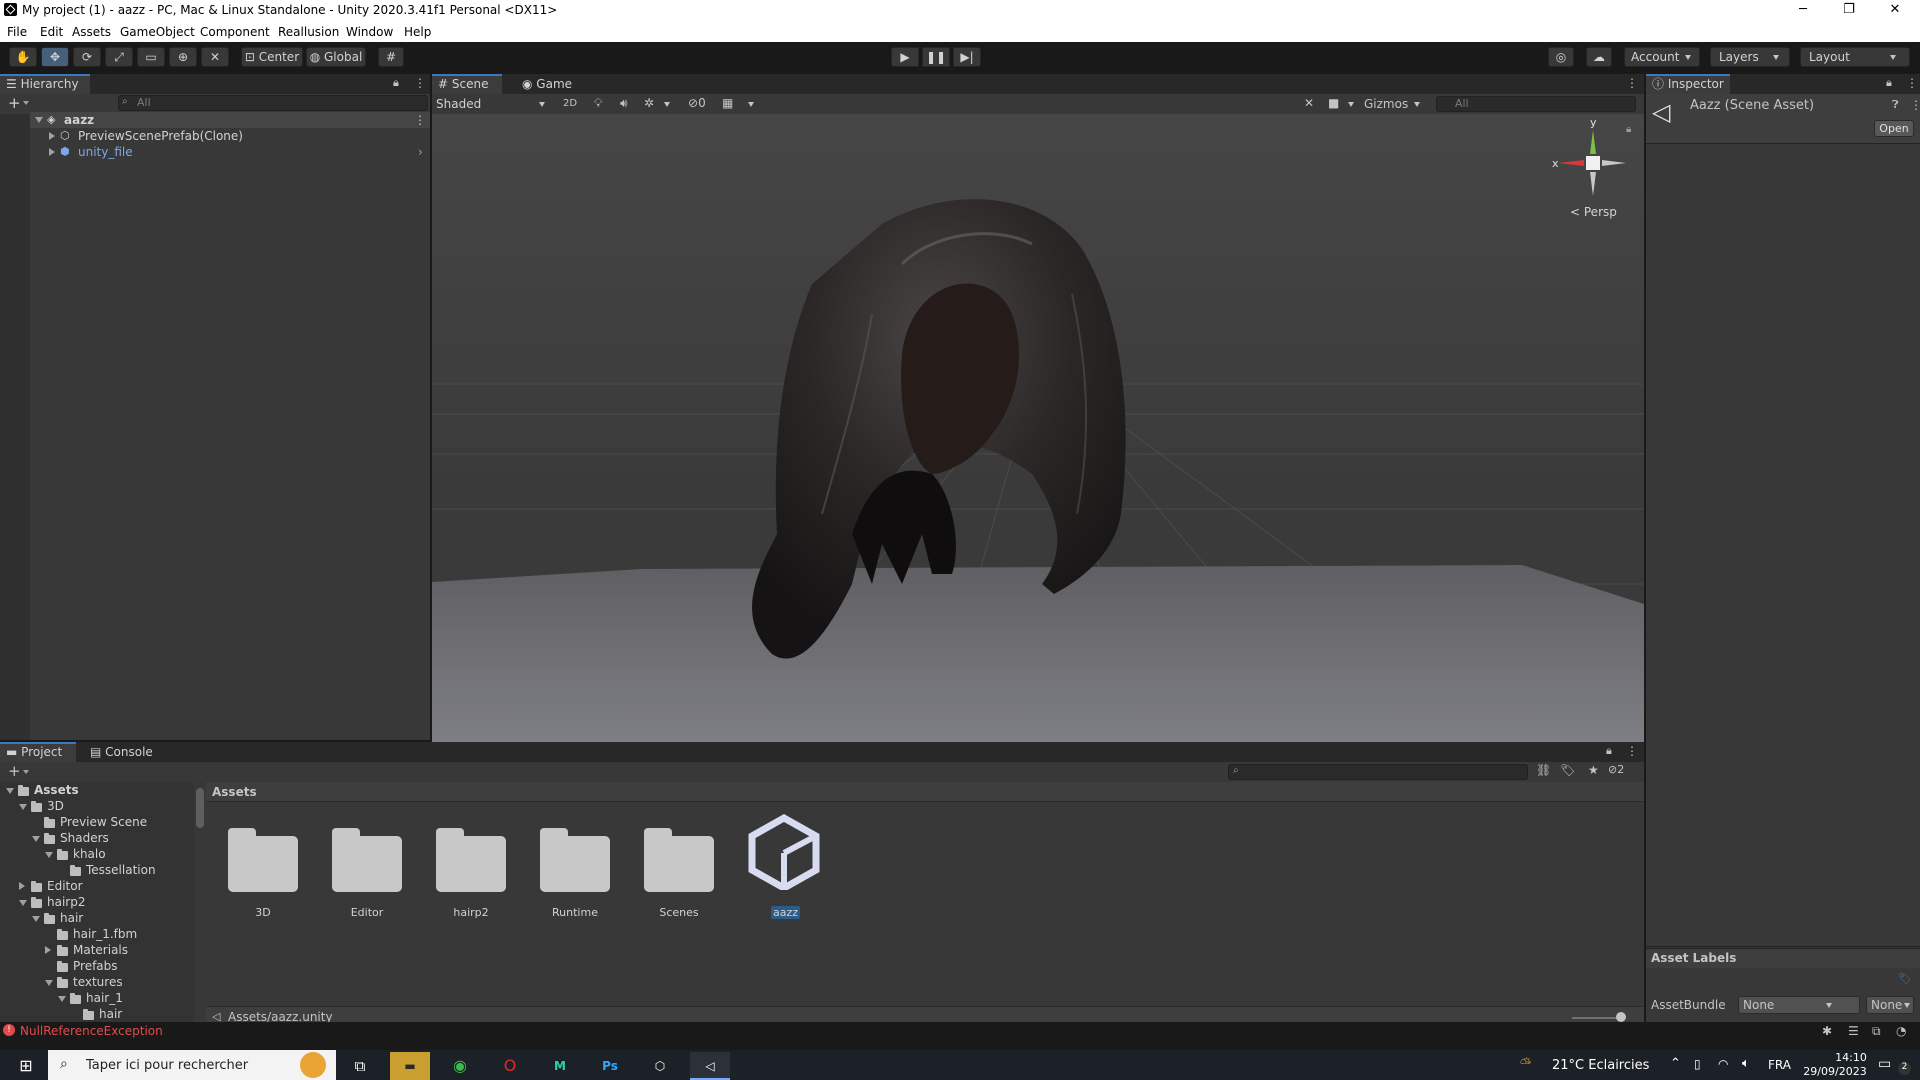 This screenshot has height=1080, width=1920. What do you see at coordinates (23, 57) in the screenshot?
I see `hand-tool-button: ✋` at bounding box center [23, 57].